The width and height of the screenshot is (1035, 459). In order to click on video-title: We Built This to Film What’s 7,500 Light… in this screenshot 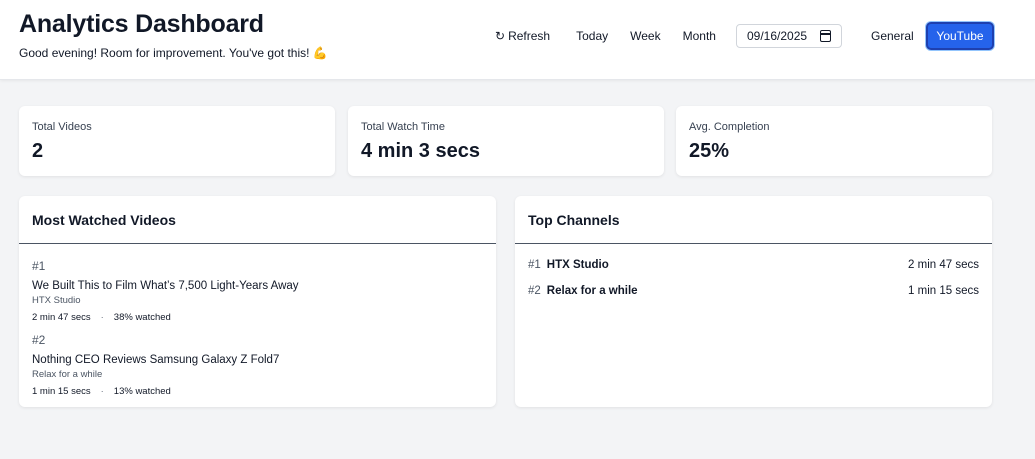, I will do `click(165, 286)`.